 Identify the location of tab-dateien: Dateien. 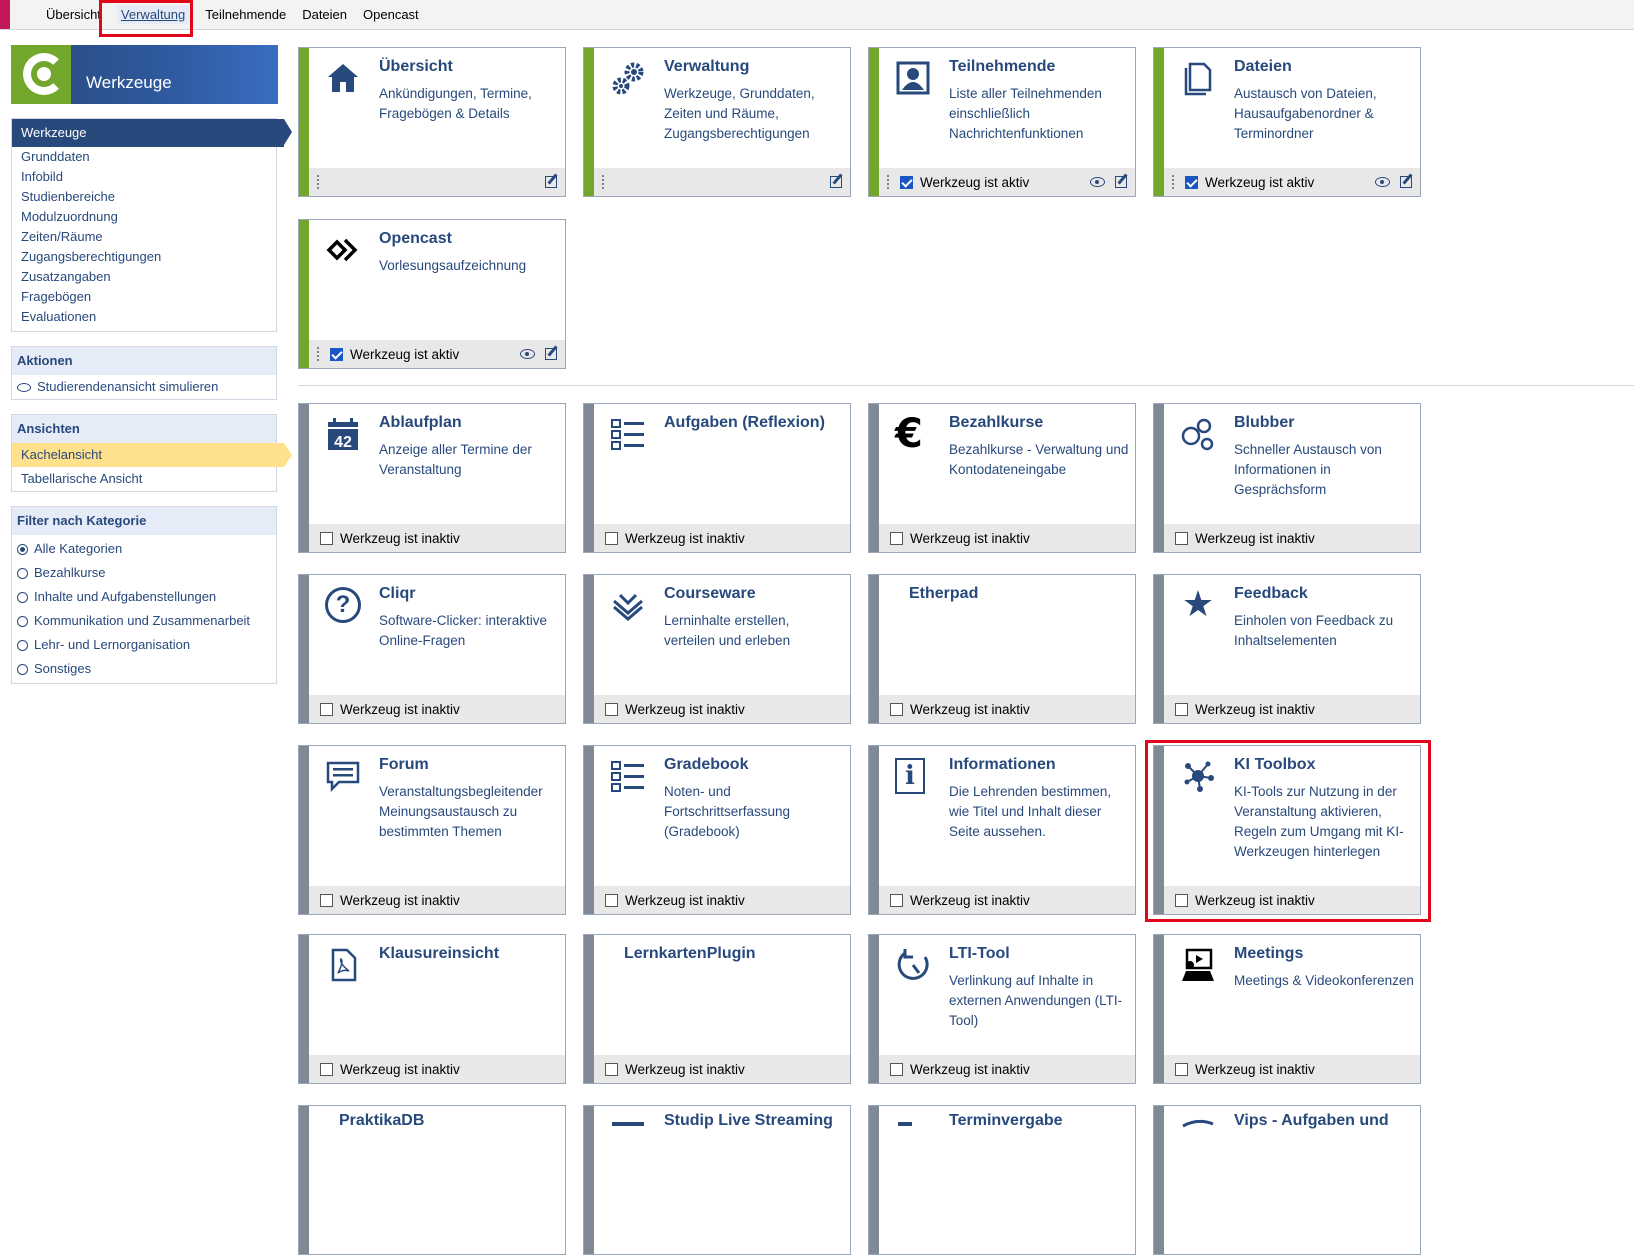
(324, 14).